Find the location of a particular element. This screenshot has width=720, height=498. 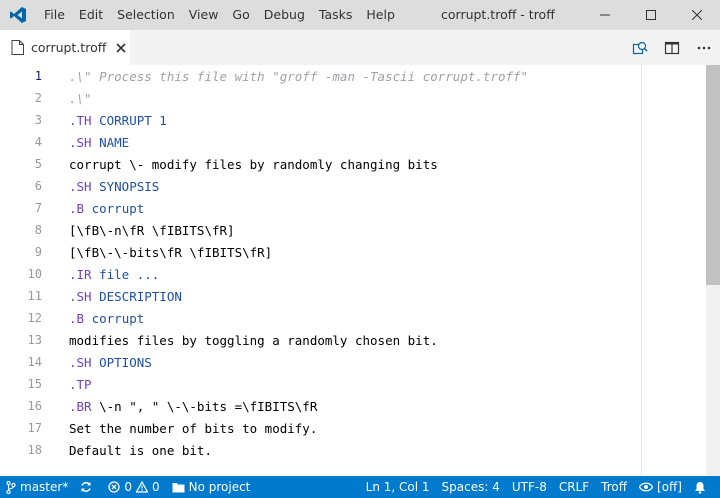

code-token-macro: .B is located at coordinates (77, 318).